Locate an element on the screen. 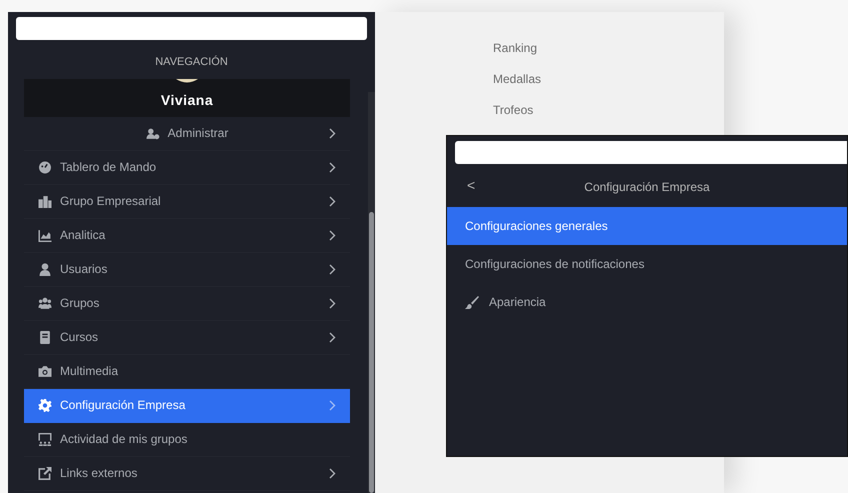 The width and height of the screenshot is (848, 493). popup-item: Configuraciones de notificaciones is located at coordinates (647, 264).